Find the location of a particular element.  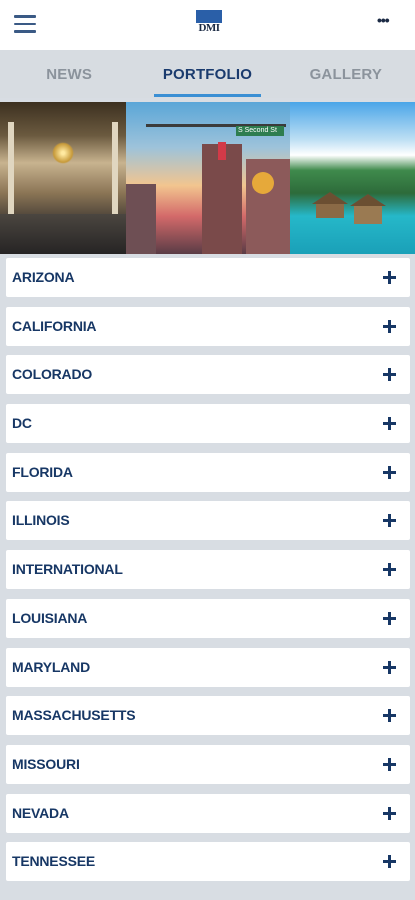

overwater-villa-photo is located at coordinates (352, 178).